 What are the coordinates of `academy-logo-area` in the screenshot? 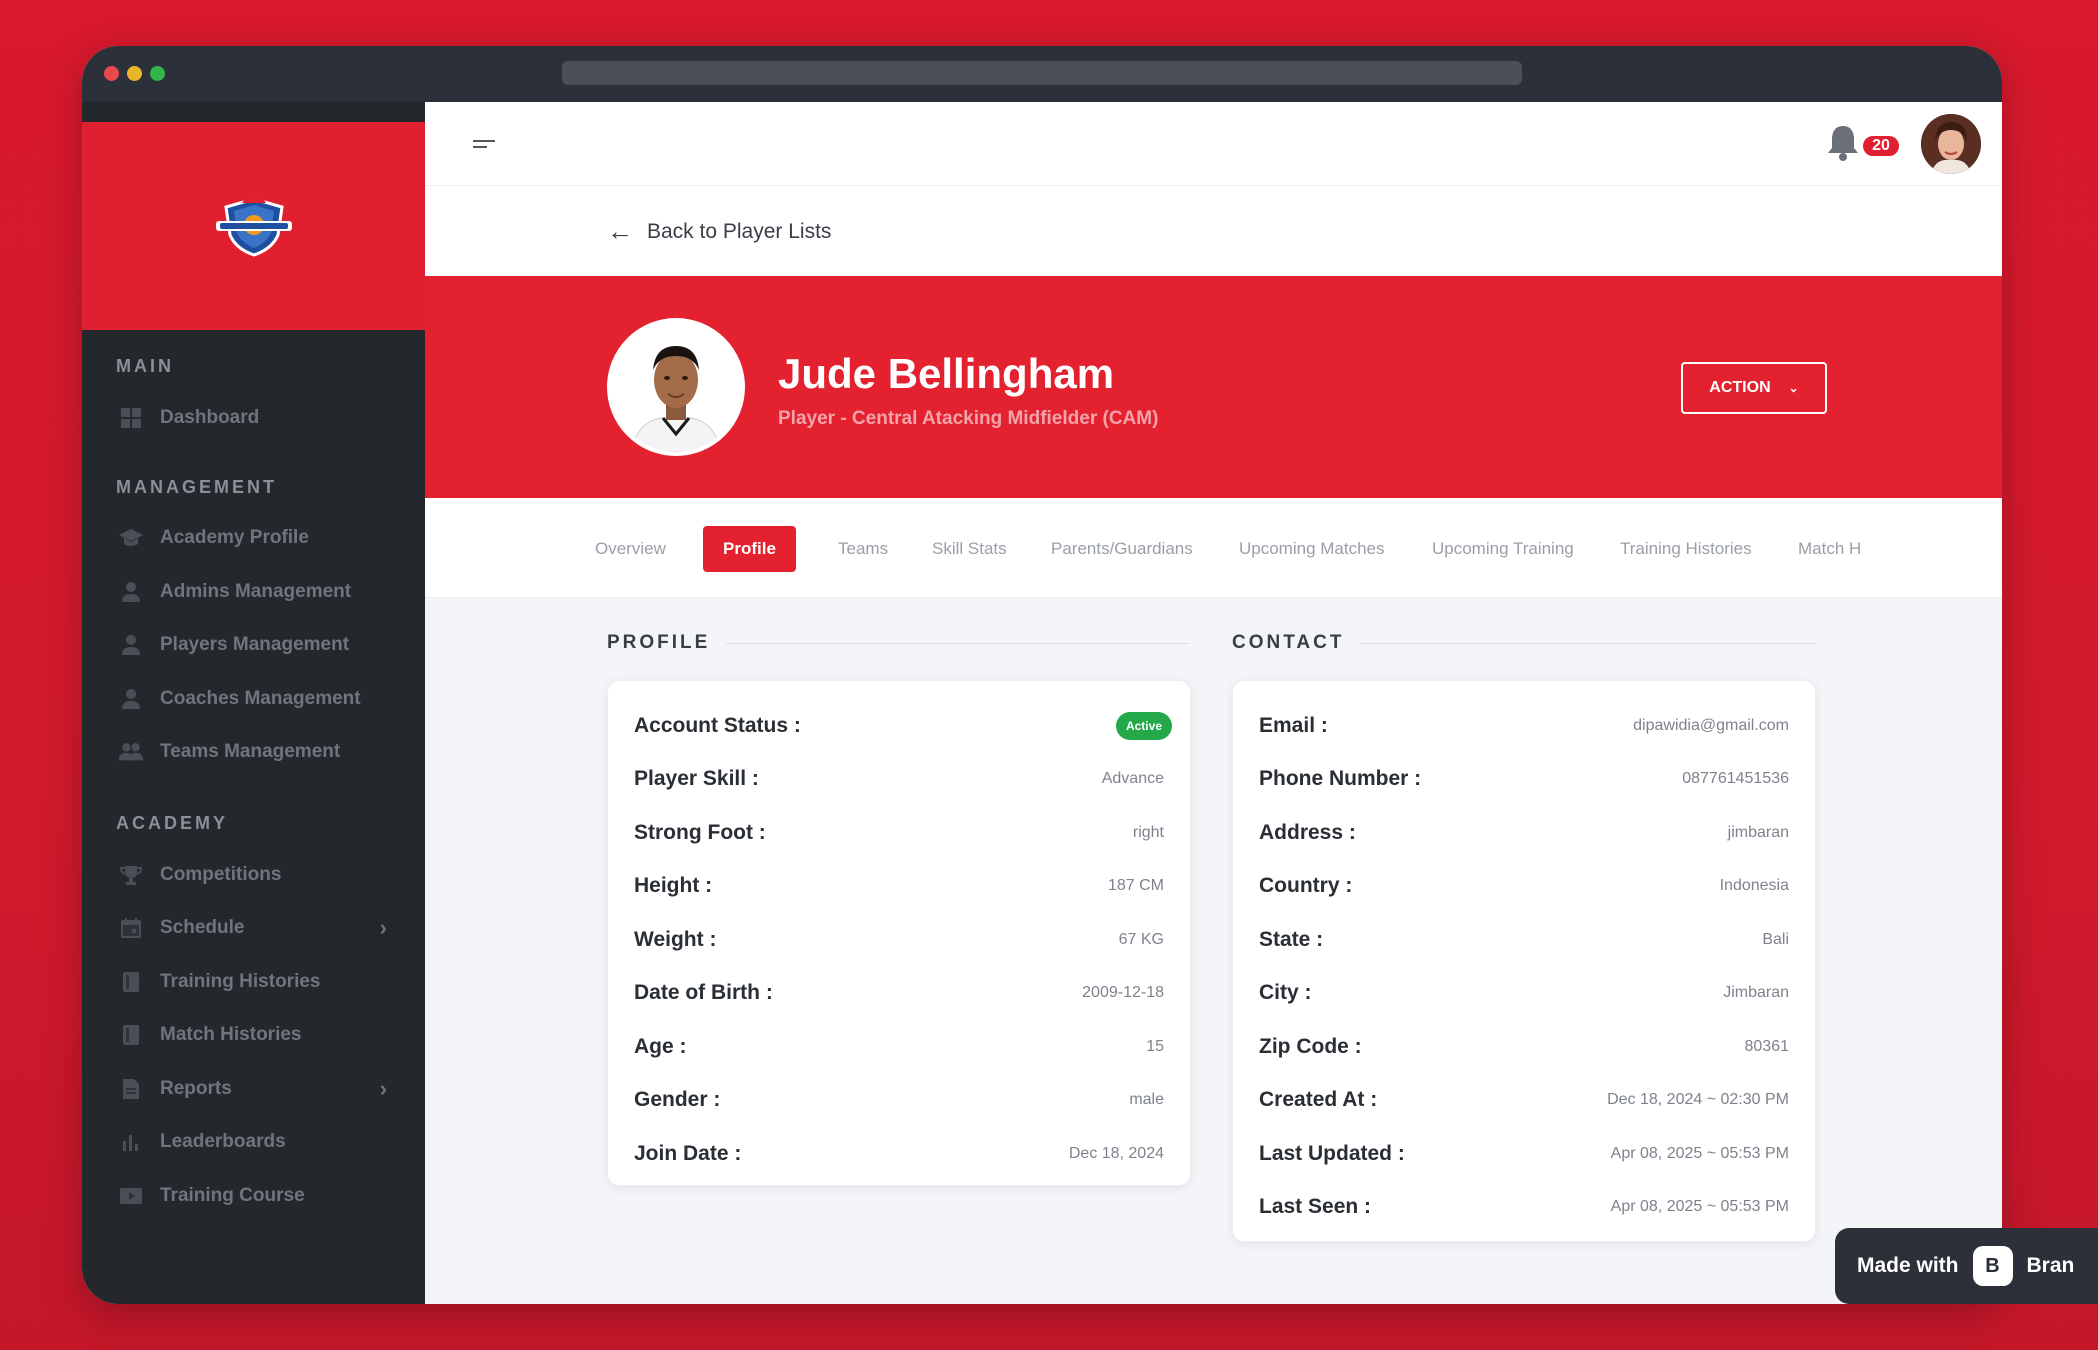 It's located at (253, 226).